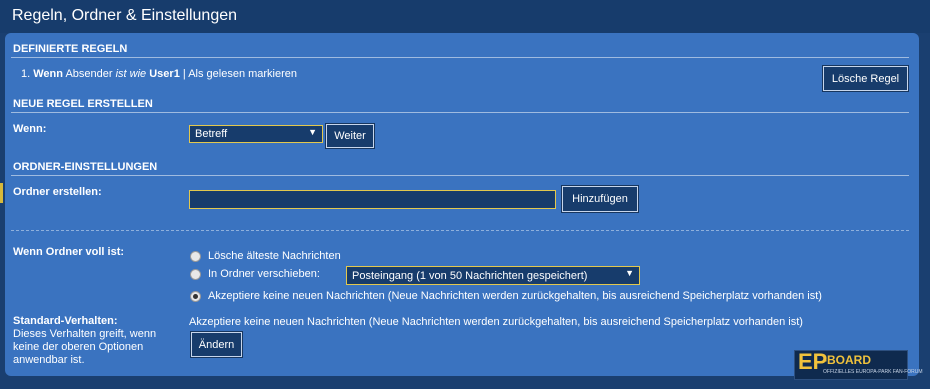  I want to click on page-header: Regeln, Ordner & Einstellungen, so click(465, 16).